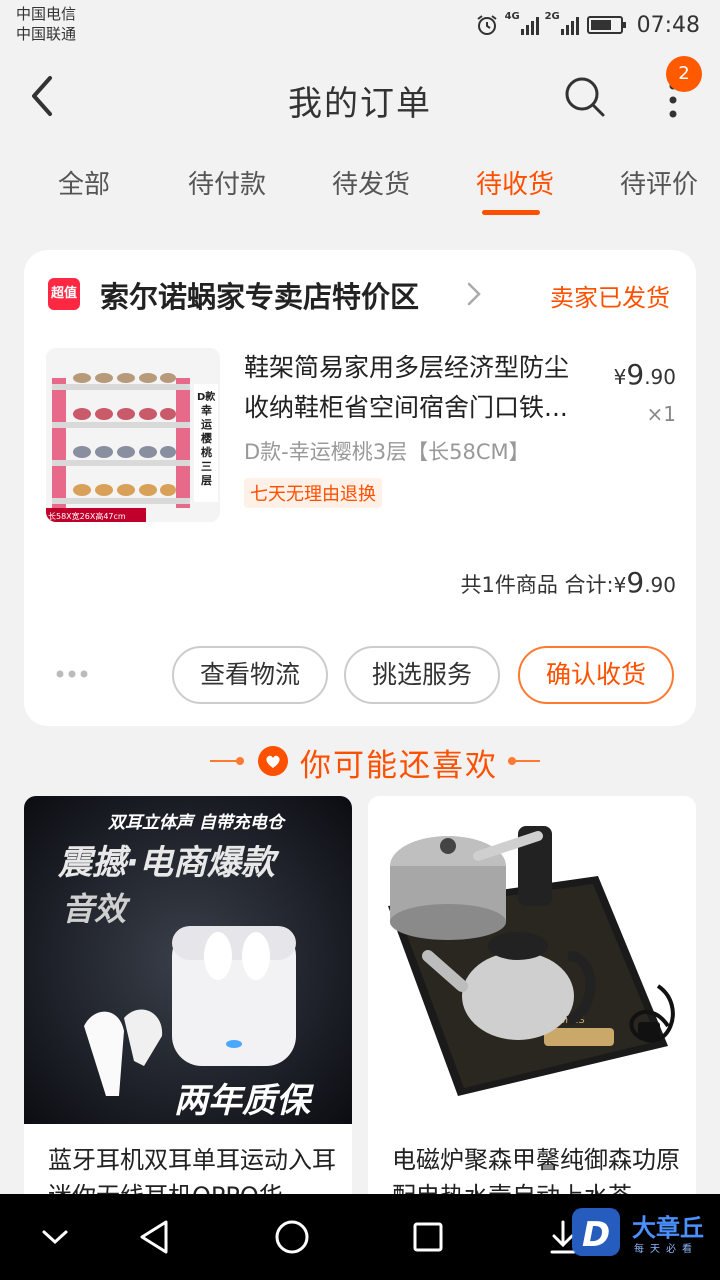 The image size is (720, 1280). I want to click on watermark-logo: D 大章丘 每天必看, so click(645, 1236).